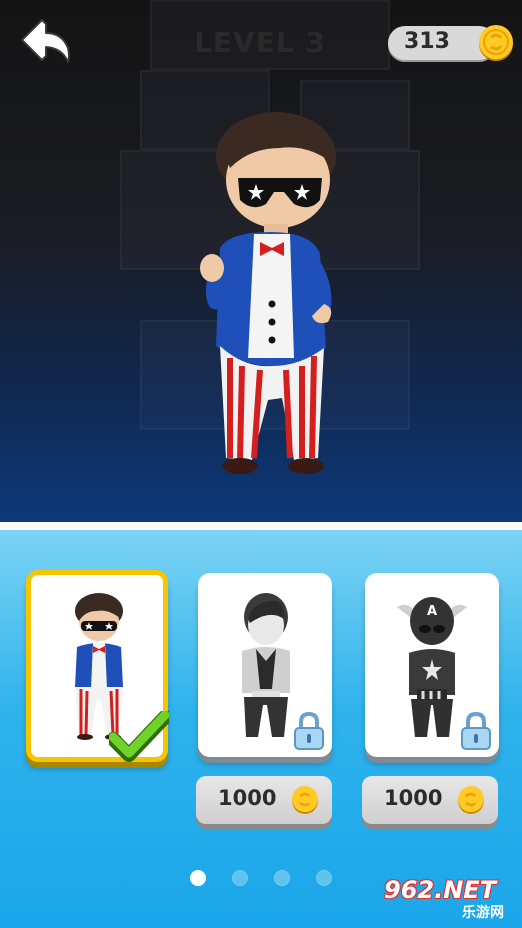 This screenshot has width=522, height=928. I want to click on page-indicator, so click(265, 878).